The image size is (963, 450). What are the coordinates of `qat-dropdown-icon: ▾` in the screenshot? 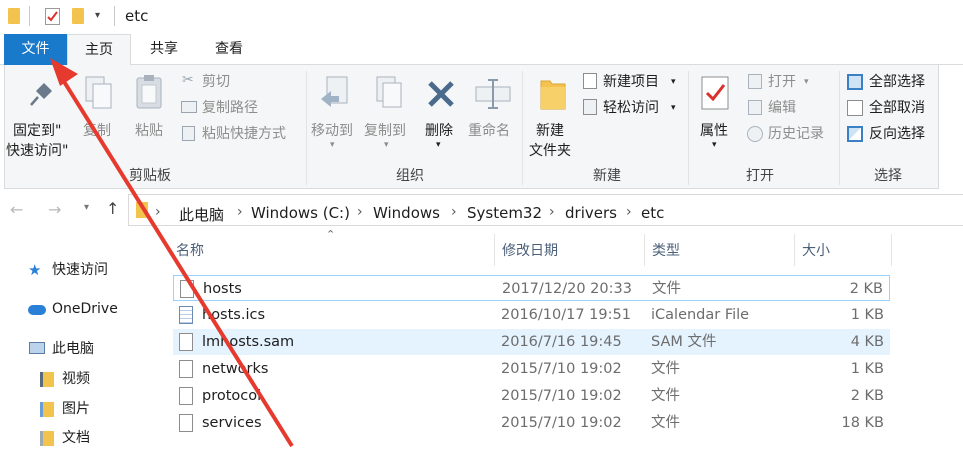 It's located at (97, 15).